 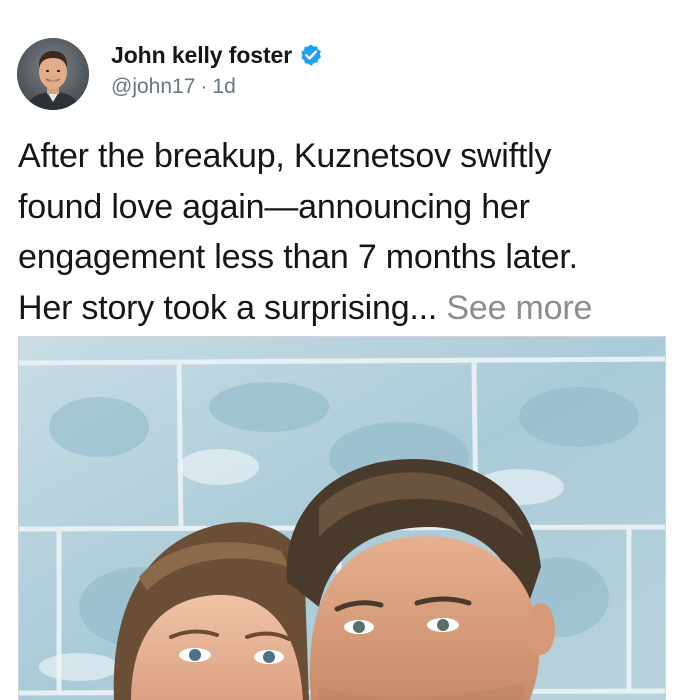 What do you see at coordinates (201, 55) in the screenshot?
I see `author-display-name: John kelly foster` at bounding box center [201, 55].